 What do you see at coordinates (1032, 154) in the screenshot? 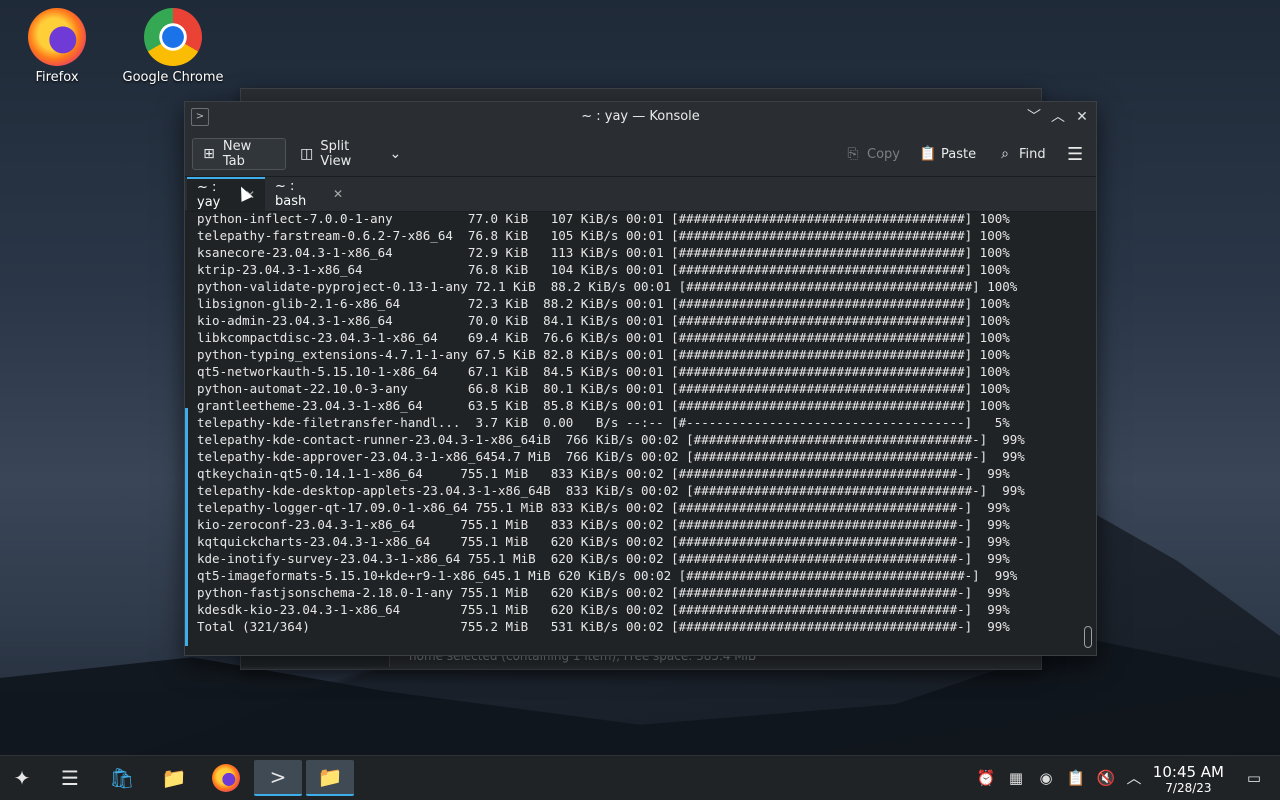
I see `find-label: Find` at bounding box center [1032, 154].